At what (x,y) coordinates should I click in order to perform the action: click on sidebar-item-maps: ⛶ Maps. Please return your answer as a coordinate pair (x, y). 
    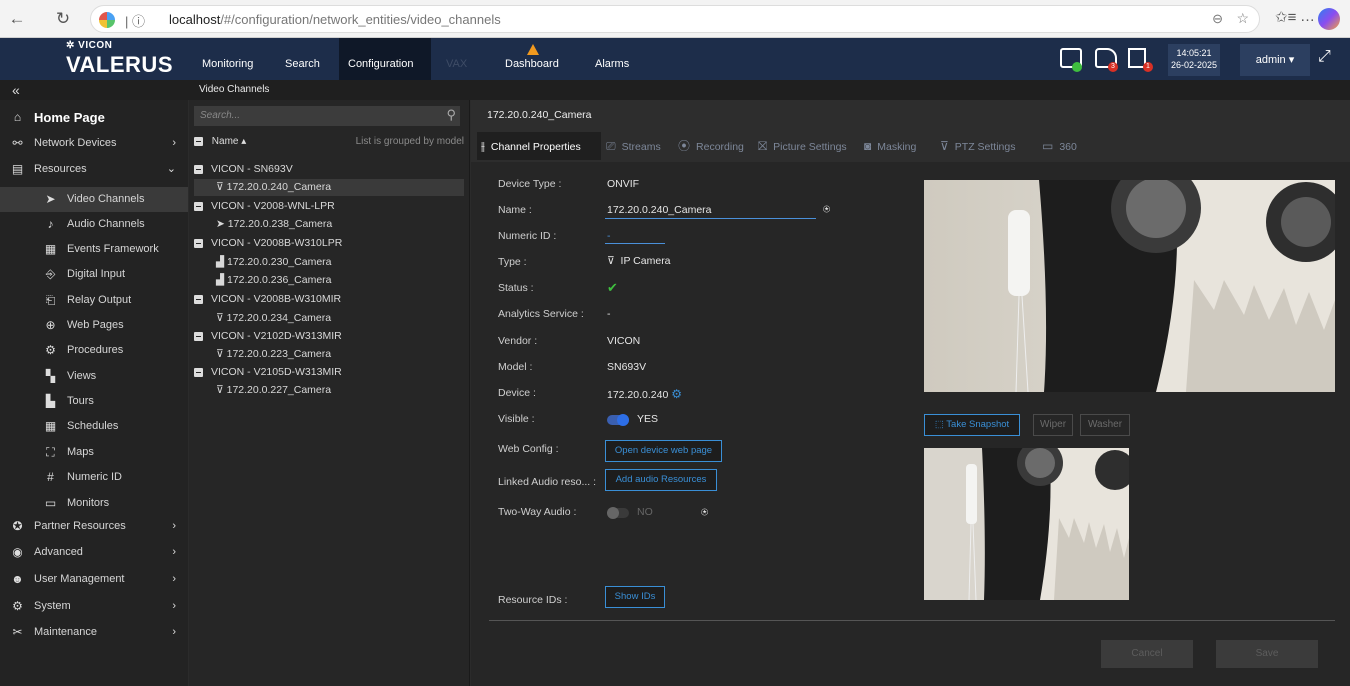
    Looking at the image, I should click on (94, 452).